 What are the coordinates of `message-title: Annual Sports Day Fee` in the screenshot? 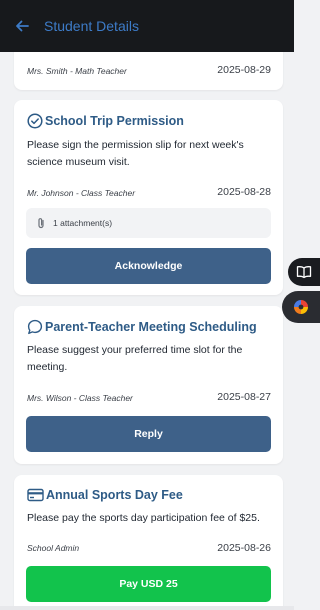 It's located at (104, 494).